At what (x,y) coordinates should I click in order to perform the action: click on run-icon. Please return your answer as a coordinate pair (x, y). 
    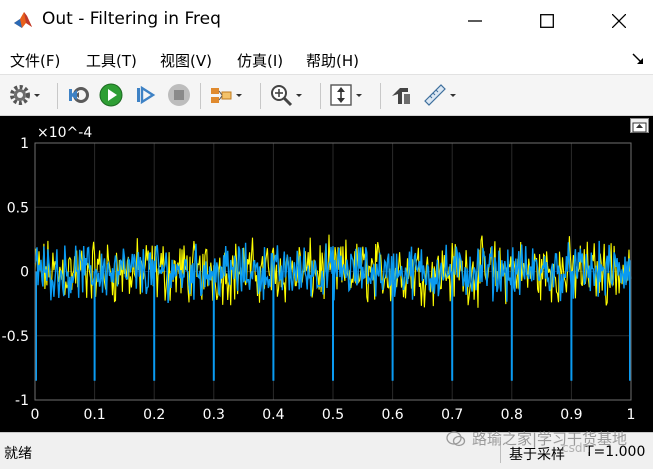
    Looking at the image, I should click on (111, 95).